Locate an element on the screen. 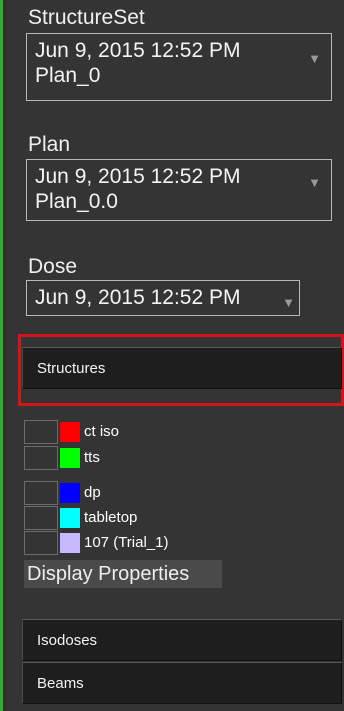 The image size is (344, 711). structures-header-button: Structures is located at coordinates (182, 368).